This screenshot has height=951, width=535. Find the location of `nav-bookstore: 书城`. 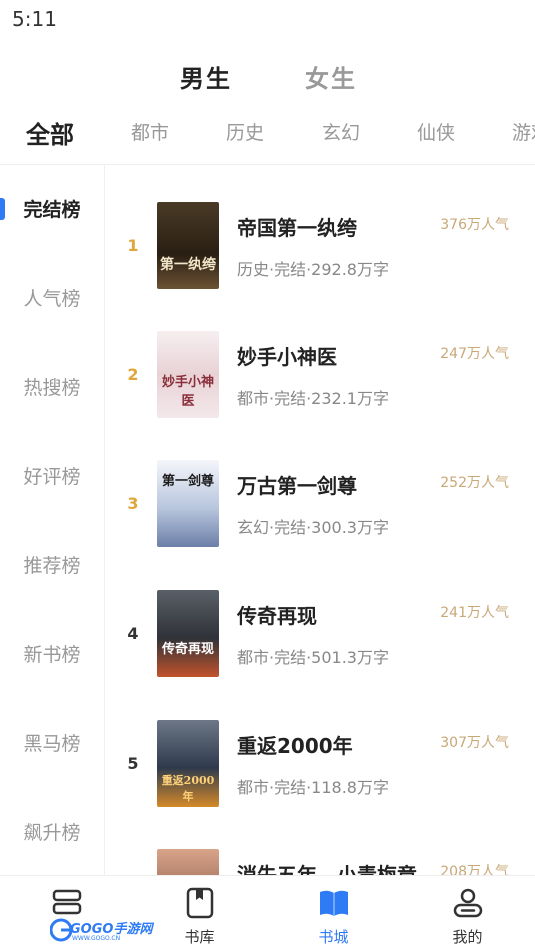

nav-bookstore: 书城 is located at coordinates (333, 913).